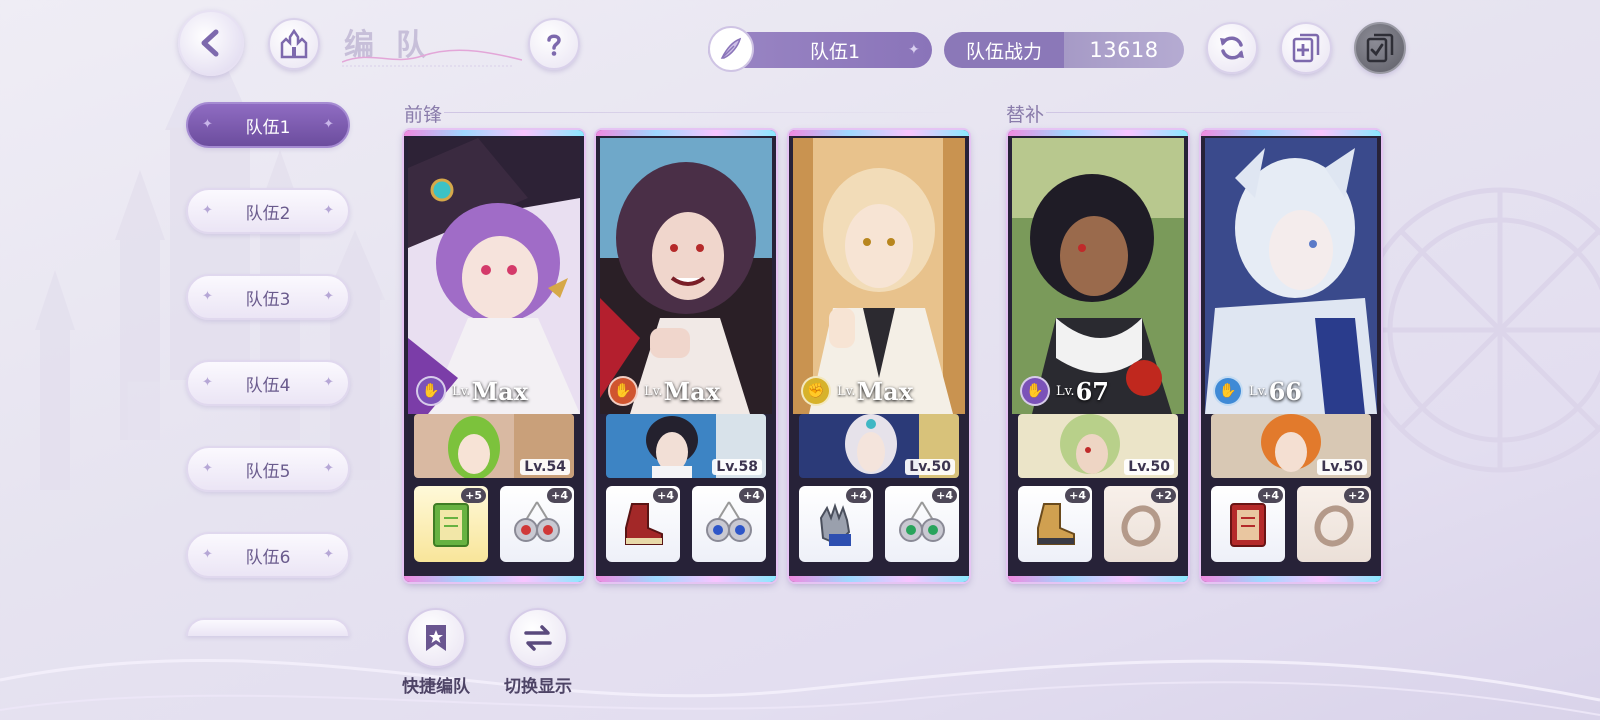 The width and height of the screenshot is (1600, 720). Describe the element at coordinates (1092, 391) in the screenshot. I see `level-value: 67` at that location.